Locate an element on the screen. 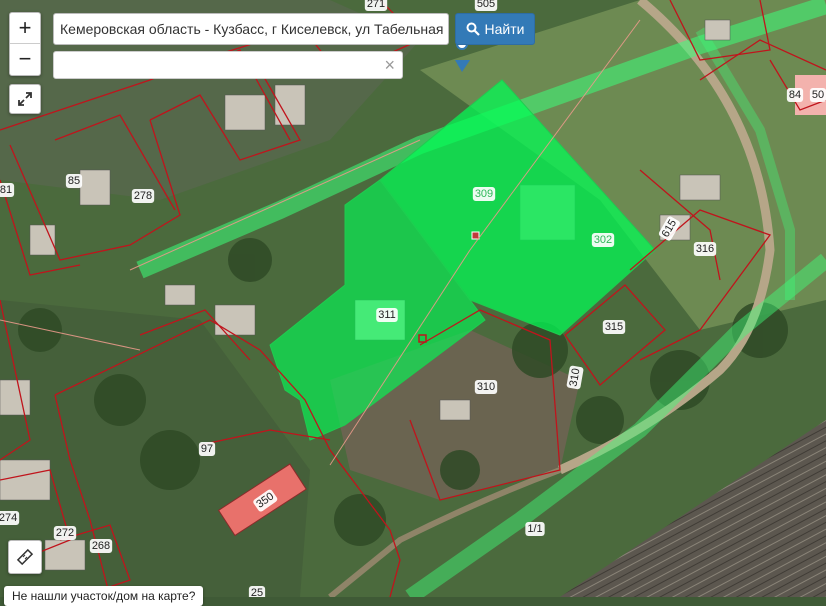 The height and width of the screenshot is (606, 826). measure-button is located at coordinates (25, 557).